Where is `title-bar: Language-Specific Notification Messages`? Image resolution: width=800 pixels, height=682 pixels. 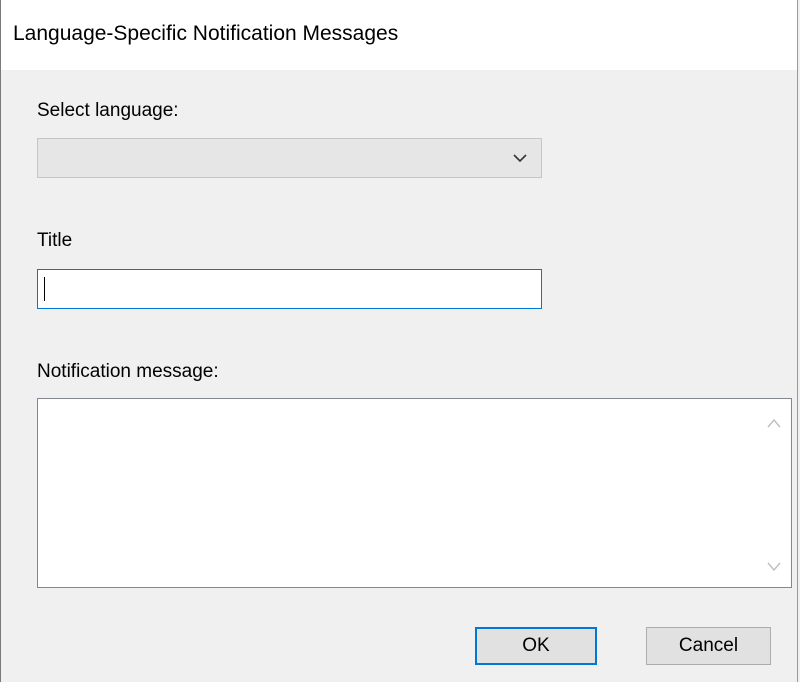 title-bar: Language-Specific Notification Messages is located at coordinates (399, 35).